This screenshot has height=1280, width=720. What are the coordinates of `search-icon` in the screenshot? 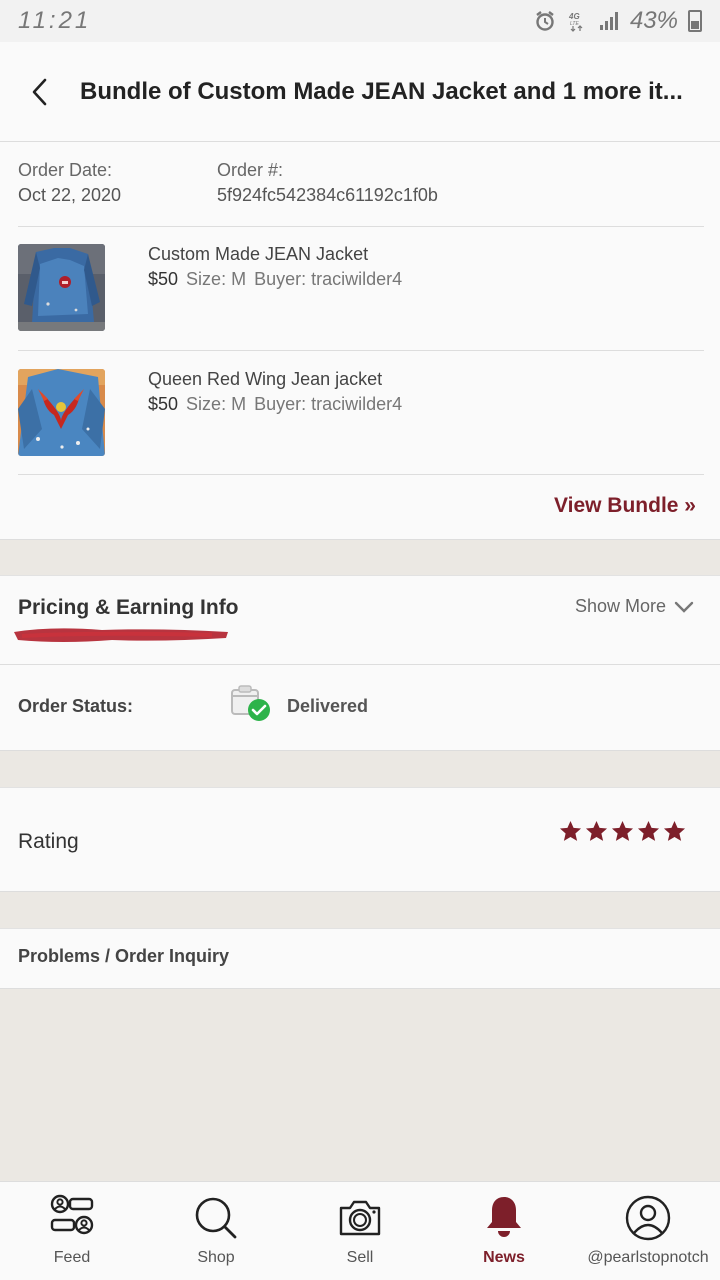 It's located at (216, 1218).